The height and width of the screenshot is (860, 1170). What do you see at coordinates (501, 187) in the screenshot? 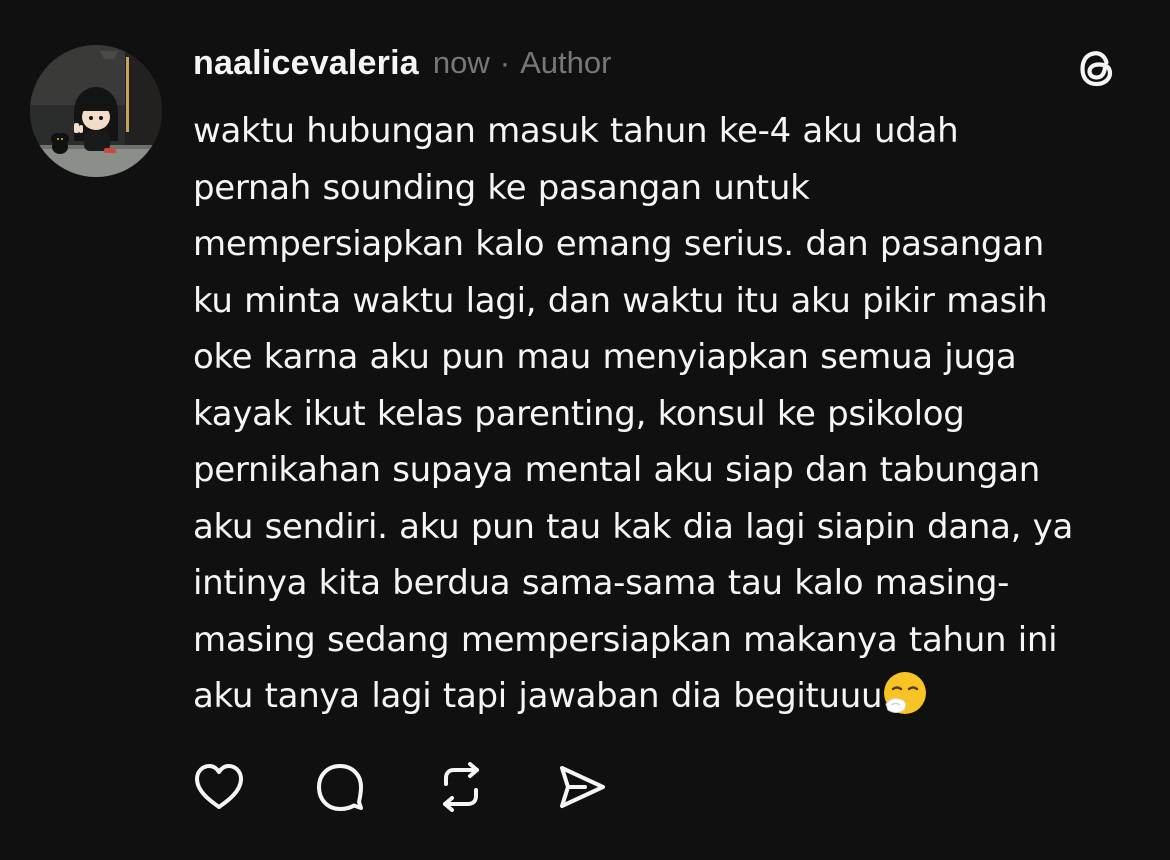
I see `post-text-line: pernah sounding ke pasangan untuk` at bounding box center [501, 187].